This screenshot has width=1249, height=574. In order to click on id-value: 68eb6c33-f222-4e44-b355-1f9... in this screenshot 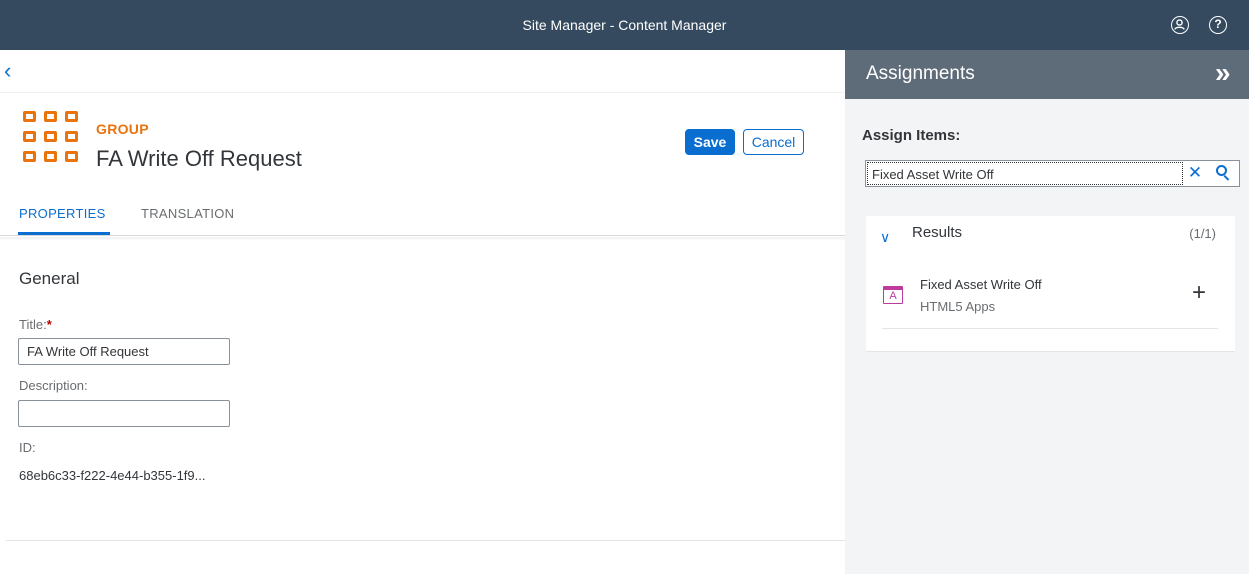, I will do `click(112, 475)`.